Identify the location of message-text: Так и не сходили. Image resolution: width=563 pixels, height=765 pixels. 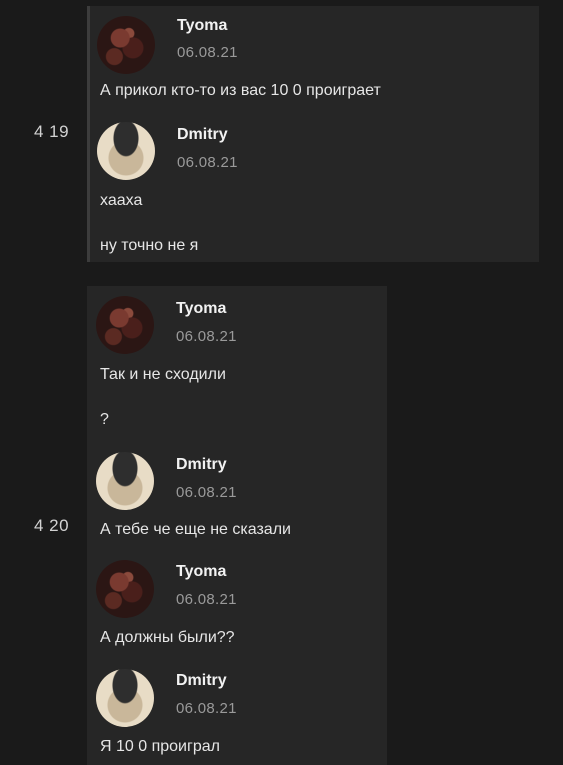
(163, 374).